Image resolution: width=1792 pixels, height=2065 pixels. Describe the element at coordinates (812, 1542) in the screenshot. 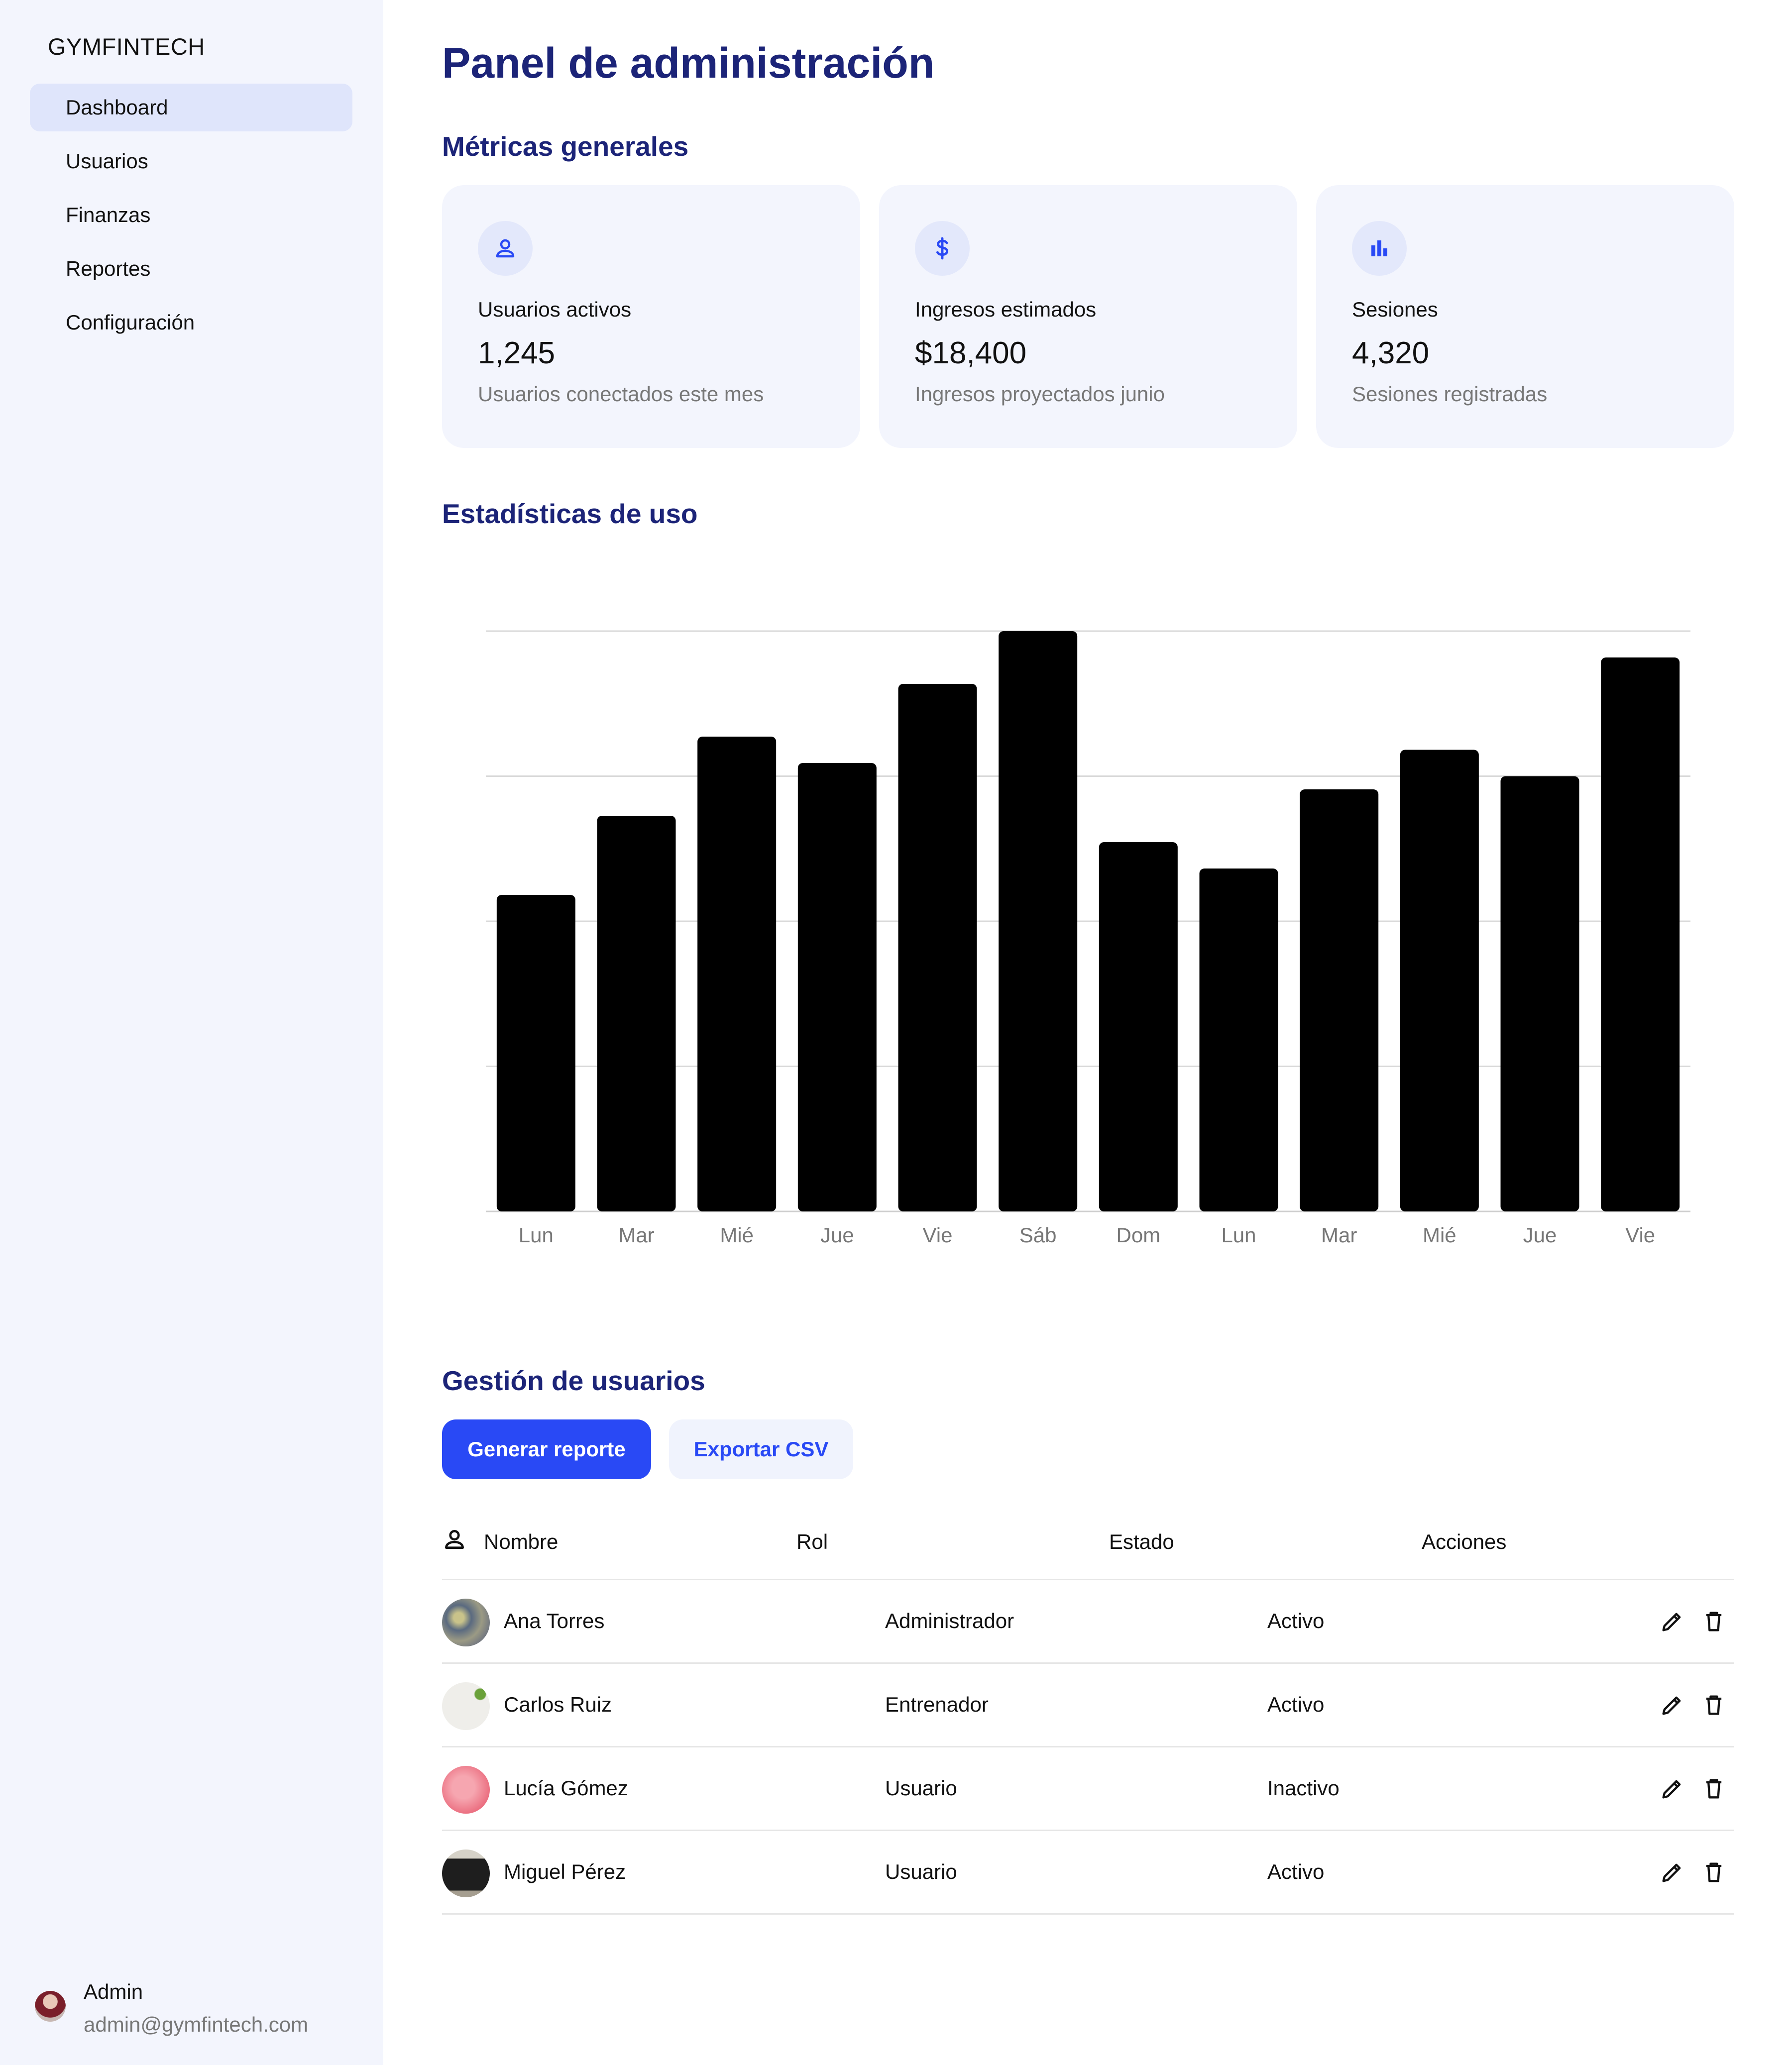

I see `column-header-role: Rol` at that location.